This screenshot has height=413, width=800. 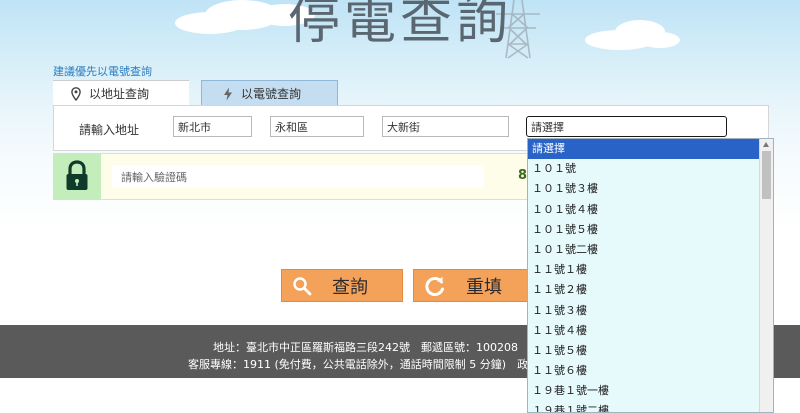 I want to click on footer-address: 地址：臺北市中正區羅斯福路三段242號 郵遞區號：100208 總機, so click(x=382, y=347).